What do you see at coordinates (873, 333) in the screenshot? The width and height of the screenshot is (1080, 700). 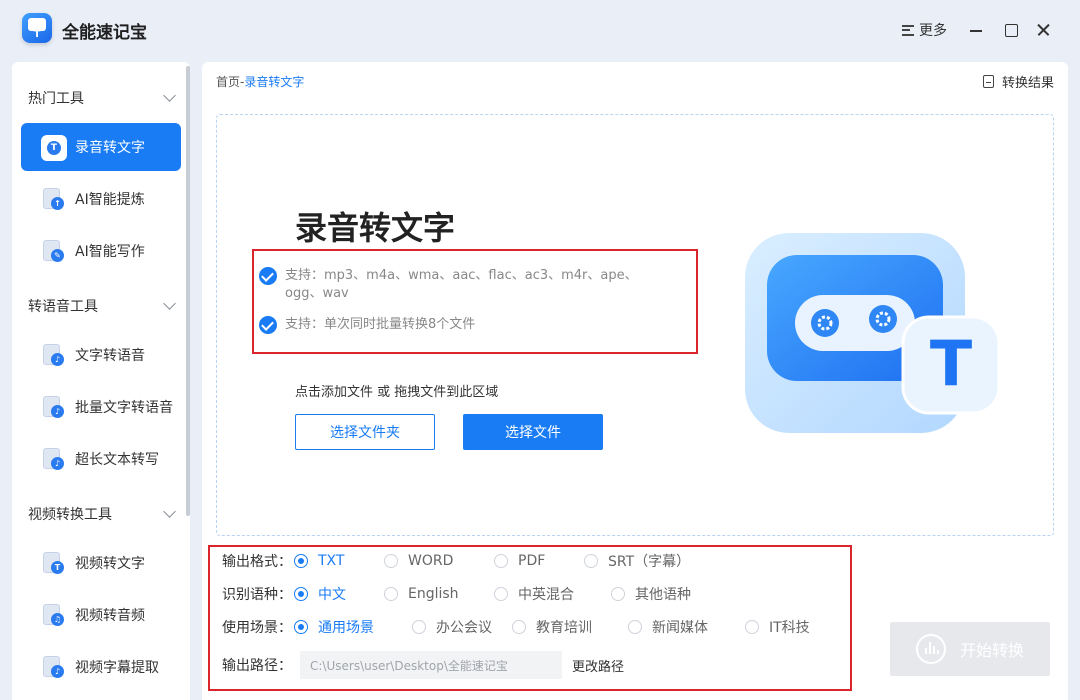 I see `speech-to-text-illustration-icon: T` at bounding box center [873, 333].